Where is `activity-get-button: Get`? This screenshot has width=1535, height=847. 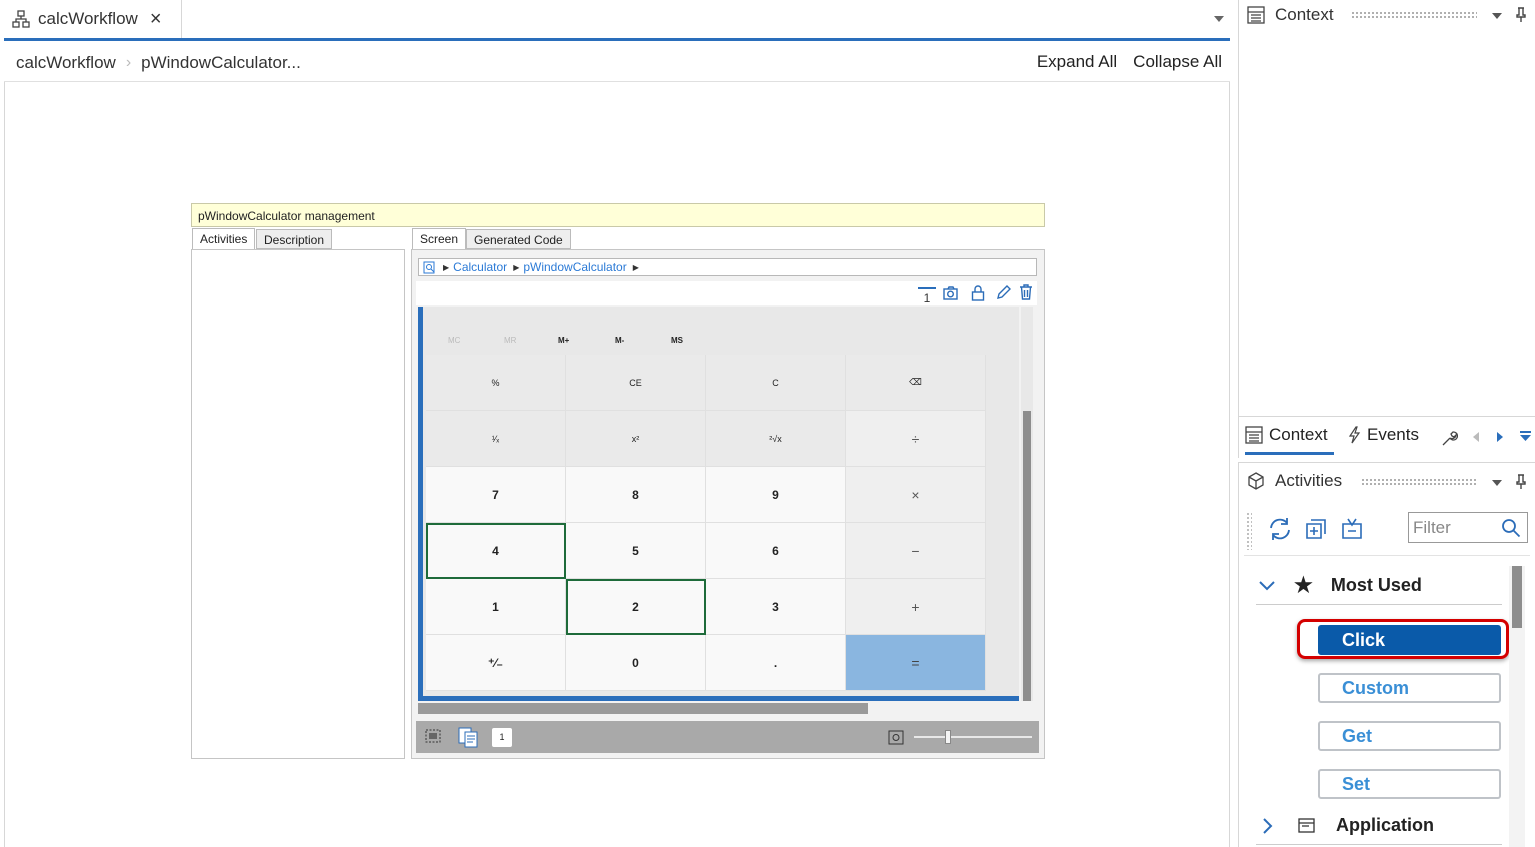 activity-get-button: Get is located at coordinates (1409, 736).